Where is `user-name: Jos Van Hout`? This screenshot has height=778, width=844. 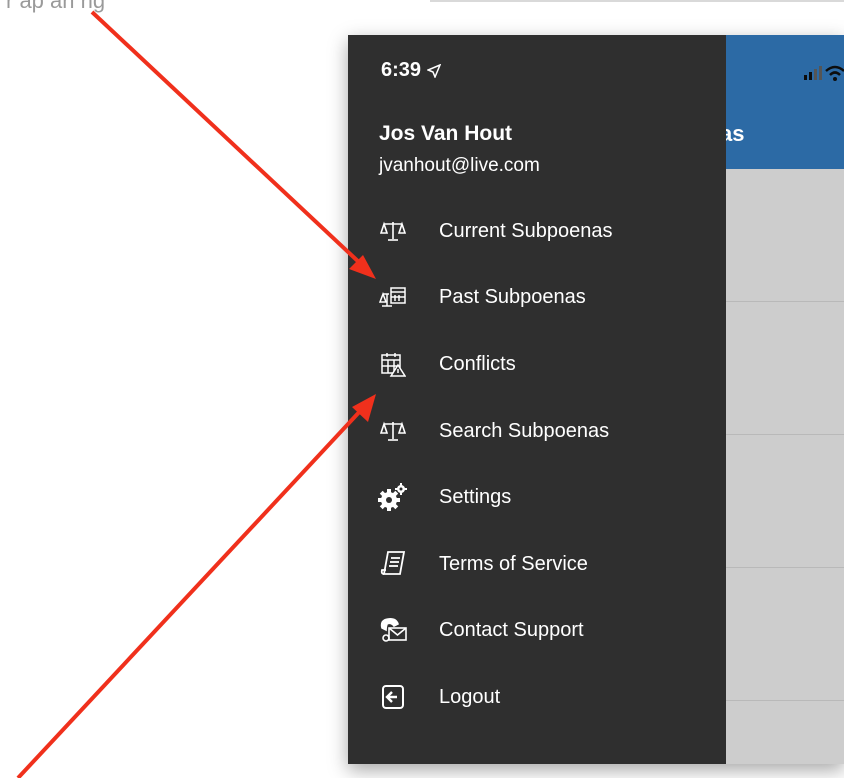
user-name: Jos Van Hout is located at coordinates (446, 133).